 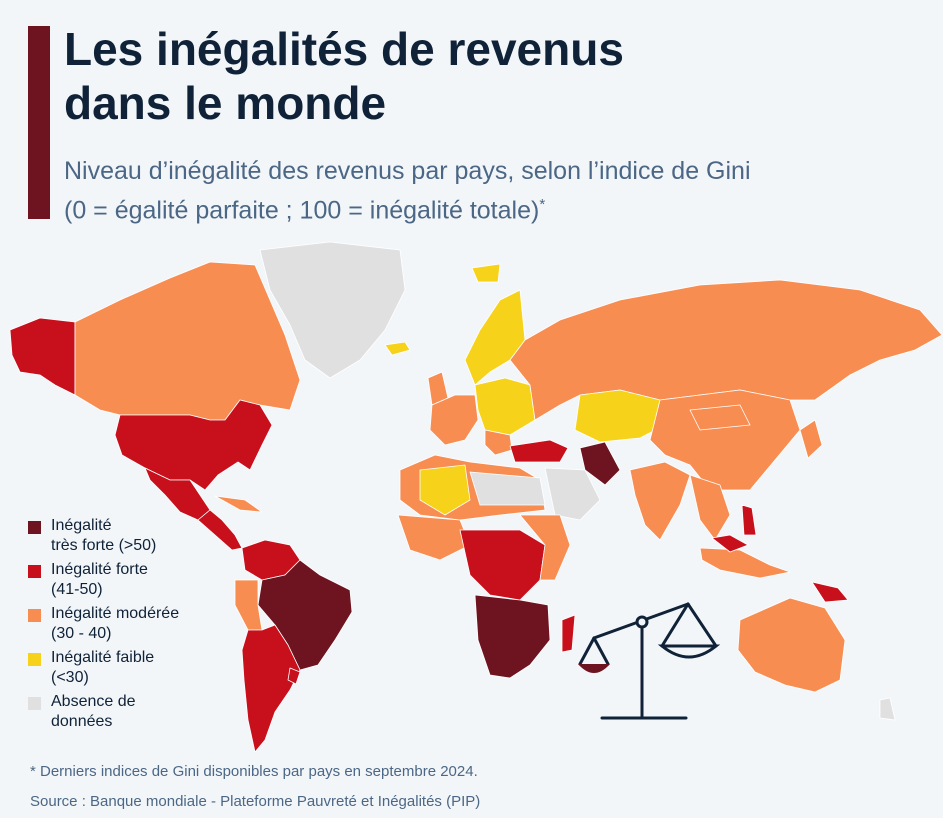 What do you see at coordinates (344, 49) in the screenshot?
I see `title-line-1: Les inégalités de revenus` at bounding box center [344, 49].